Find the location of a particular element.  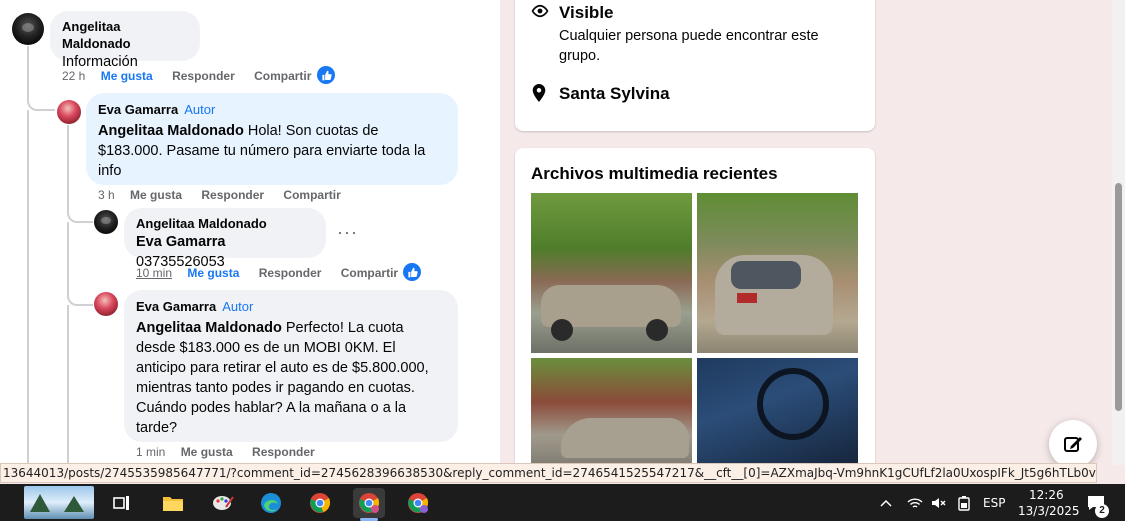

chrome-browser-icon is located at coordinates (320, 503).